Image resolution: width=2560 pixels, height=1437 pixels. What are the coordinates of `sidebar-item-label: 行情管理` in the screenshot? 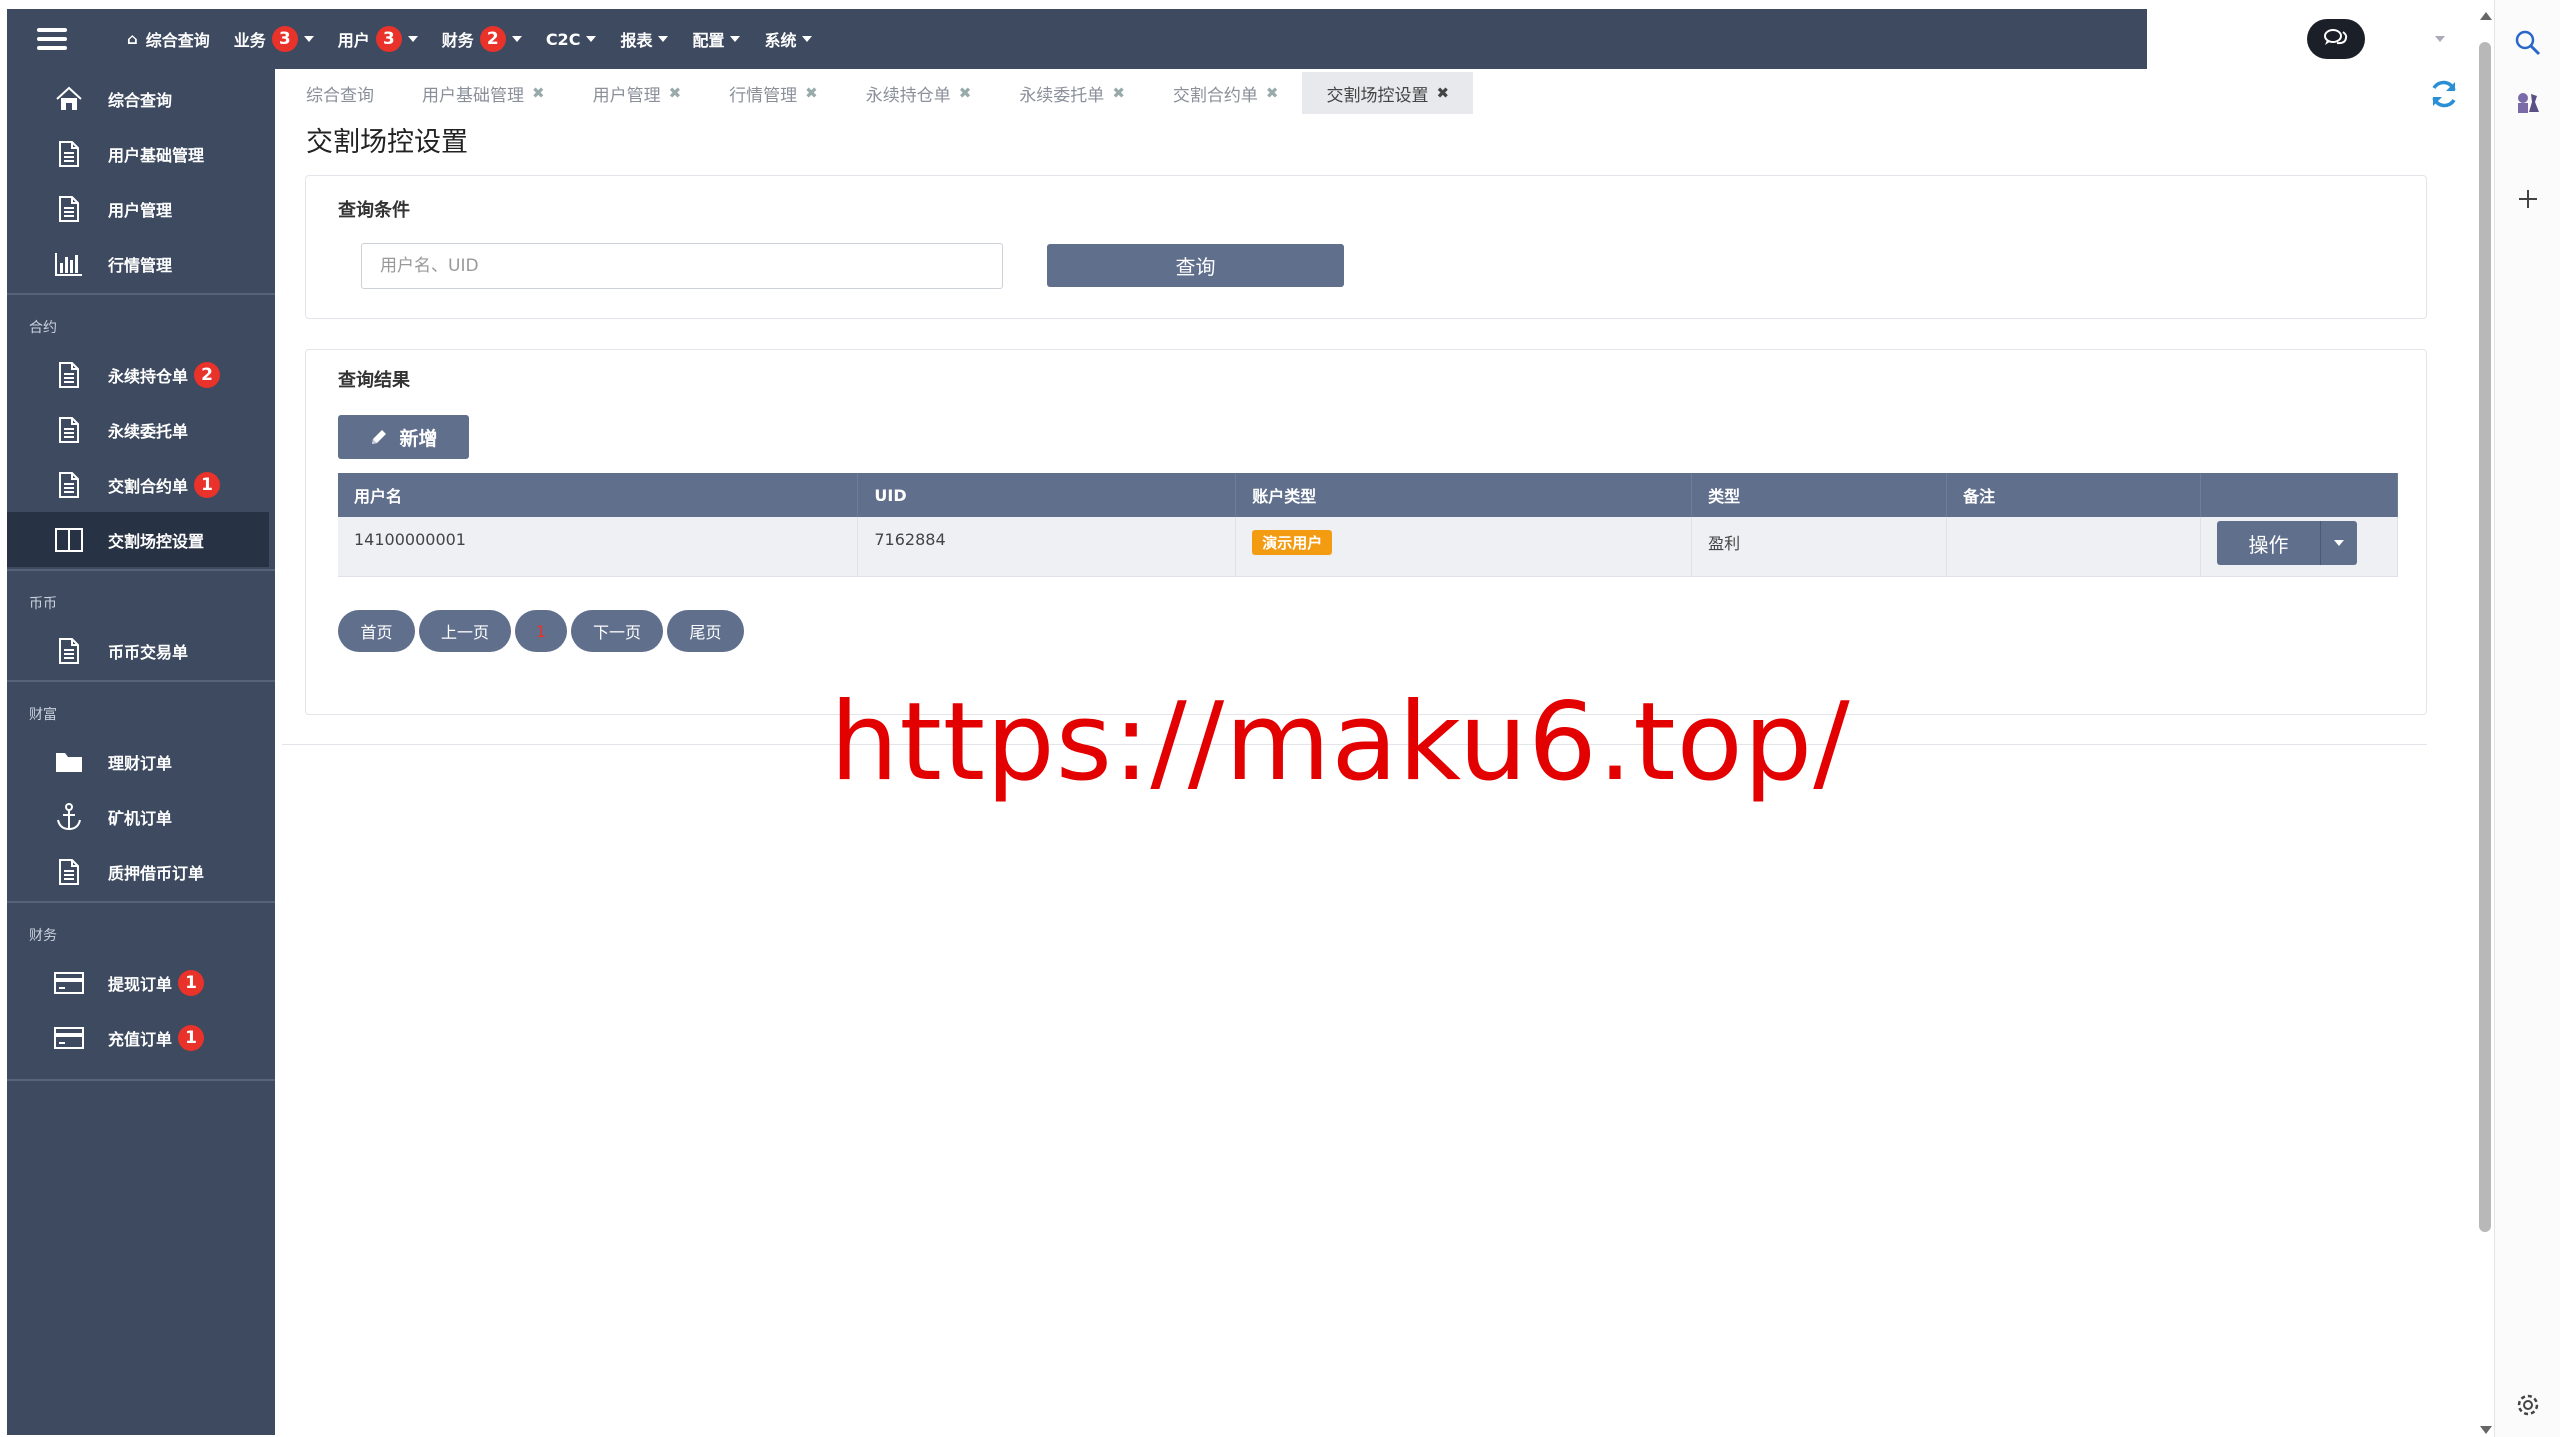 It's located at (140, 265).